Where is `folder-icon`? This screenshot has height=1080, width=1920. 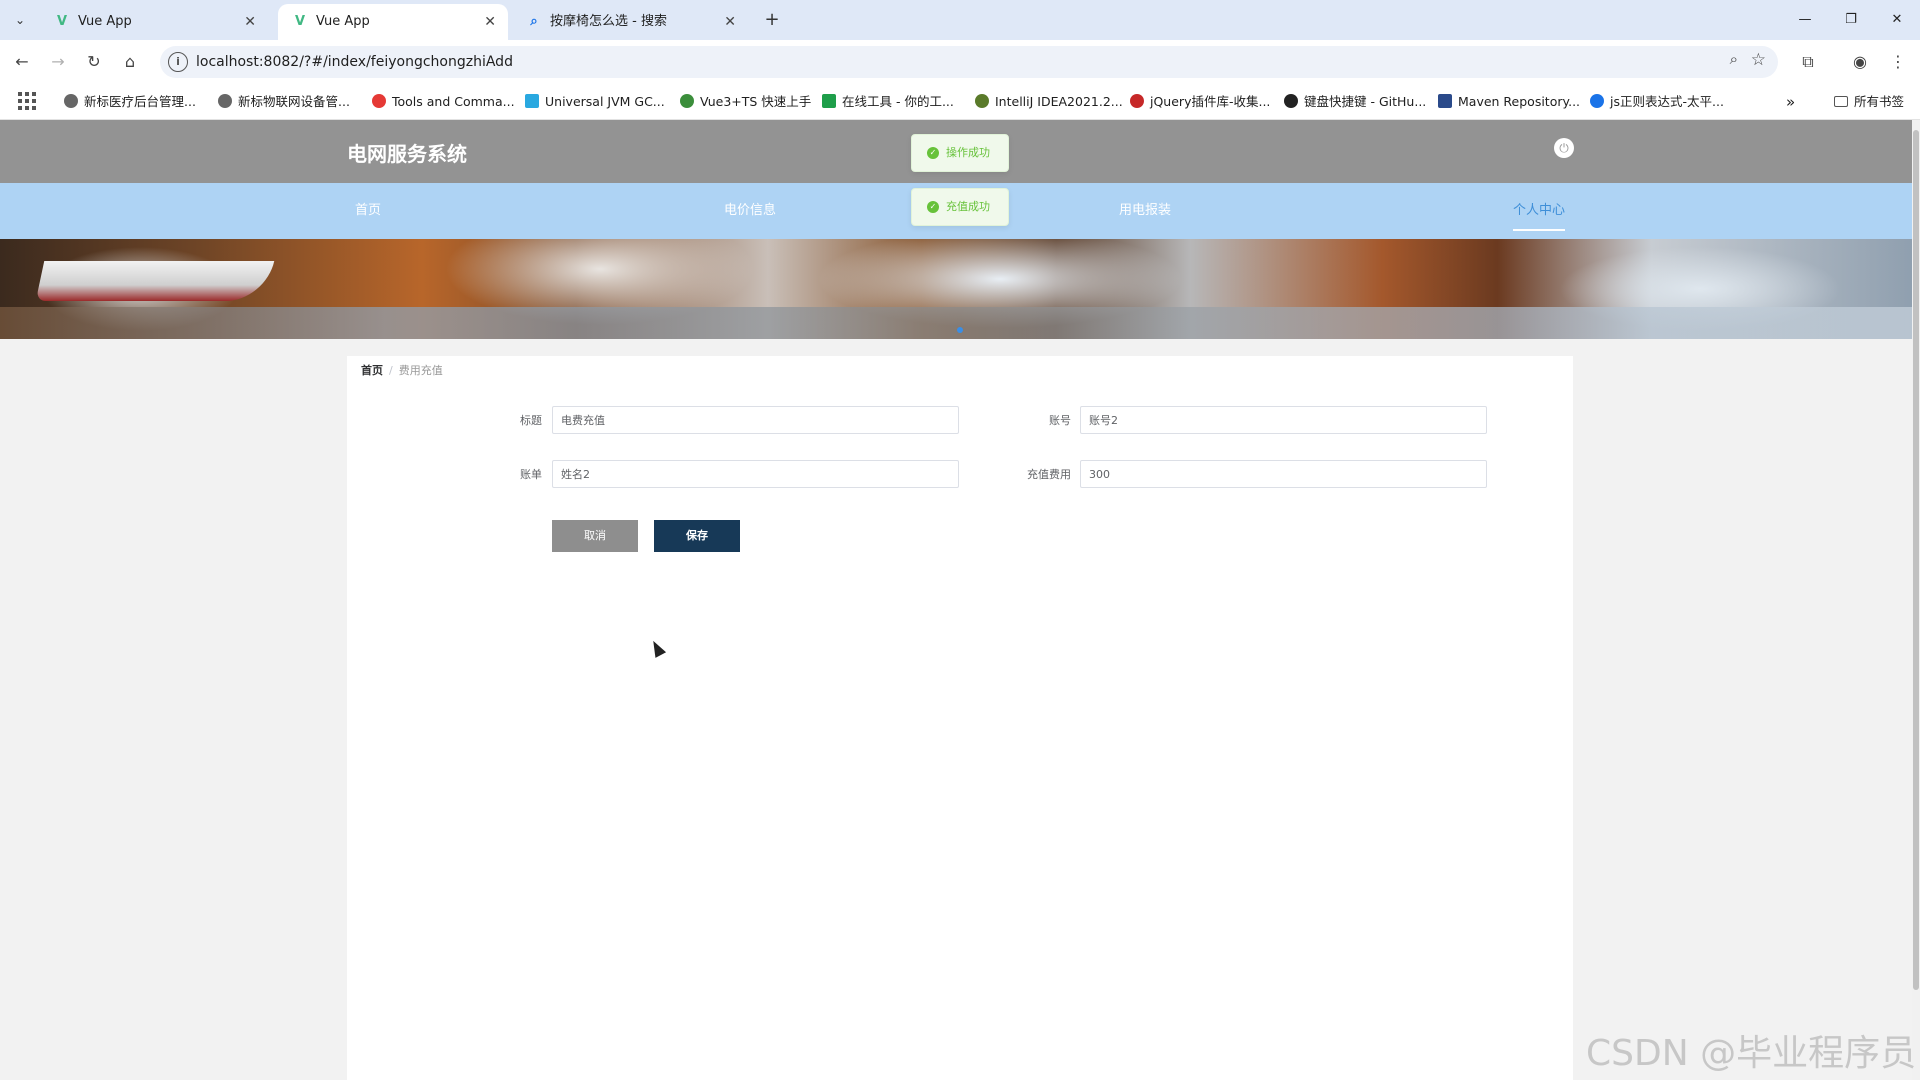
folder-icon is located at coordinates (1841, 101).